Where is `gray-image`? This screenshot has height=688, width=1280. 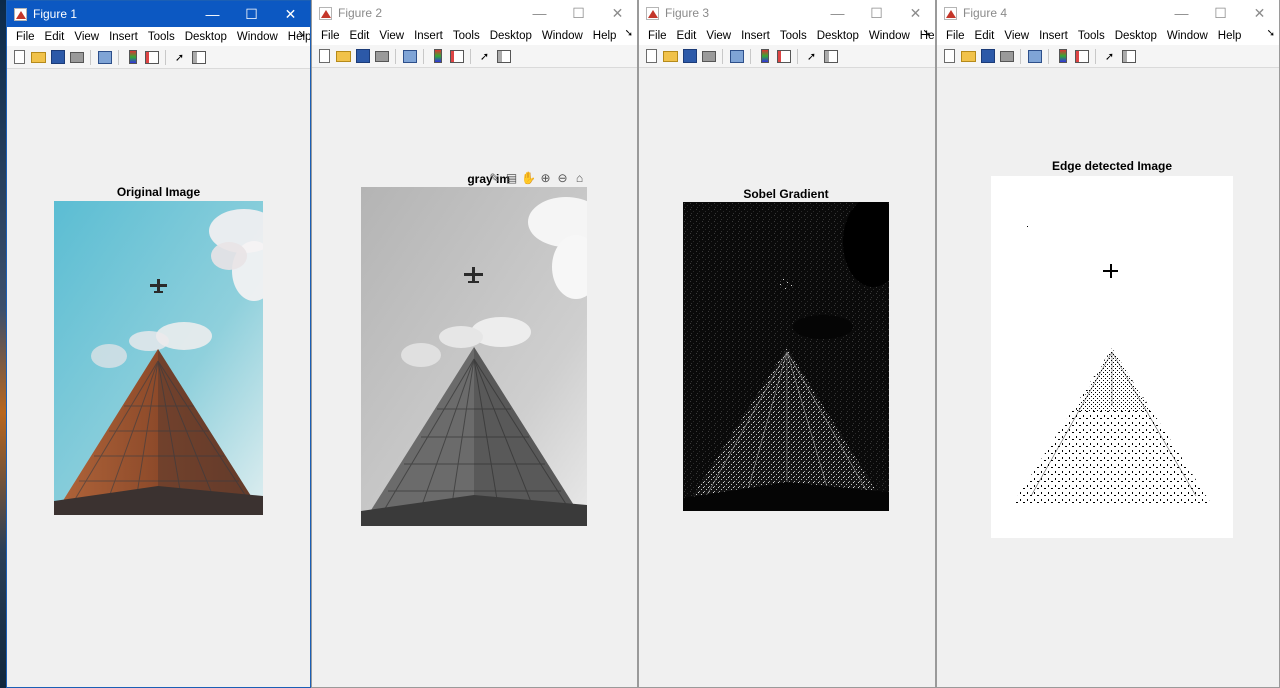
gray-image is located at coordinates (474, 356).